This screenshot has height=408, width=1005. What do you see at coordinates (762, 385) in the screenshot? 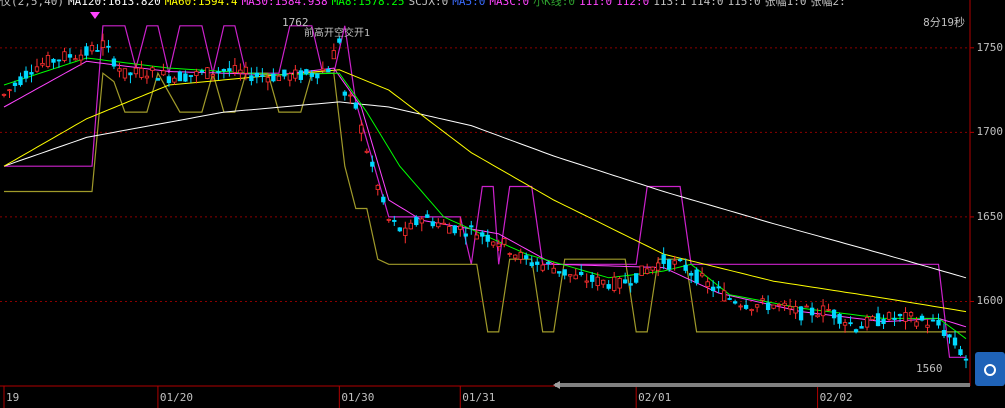
I see `h-scrollbar` at bounding box center [762, 385].